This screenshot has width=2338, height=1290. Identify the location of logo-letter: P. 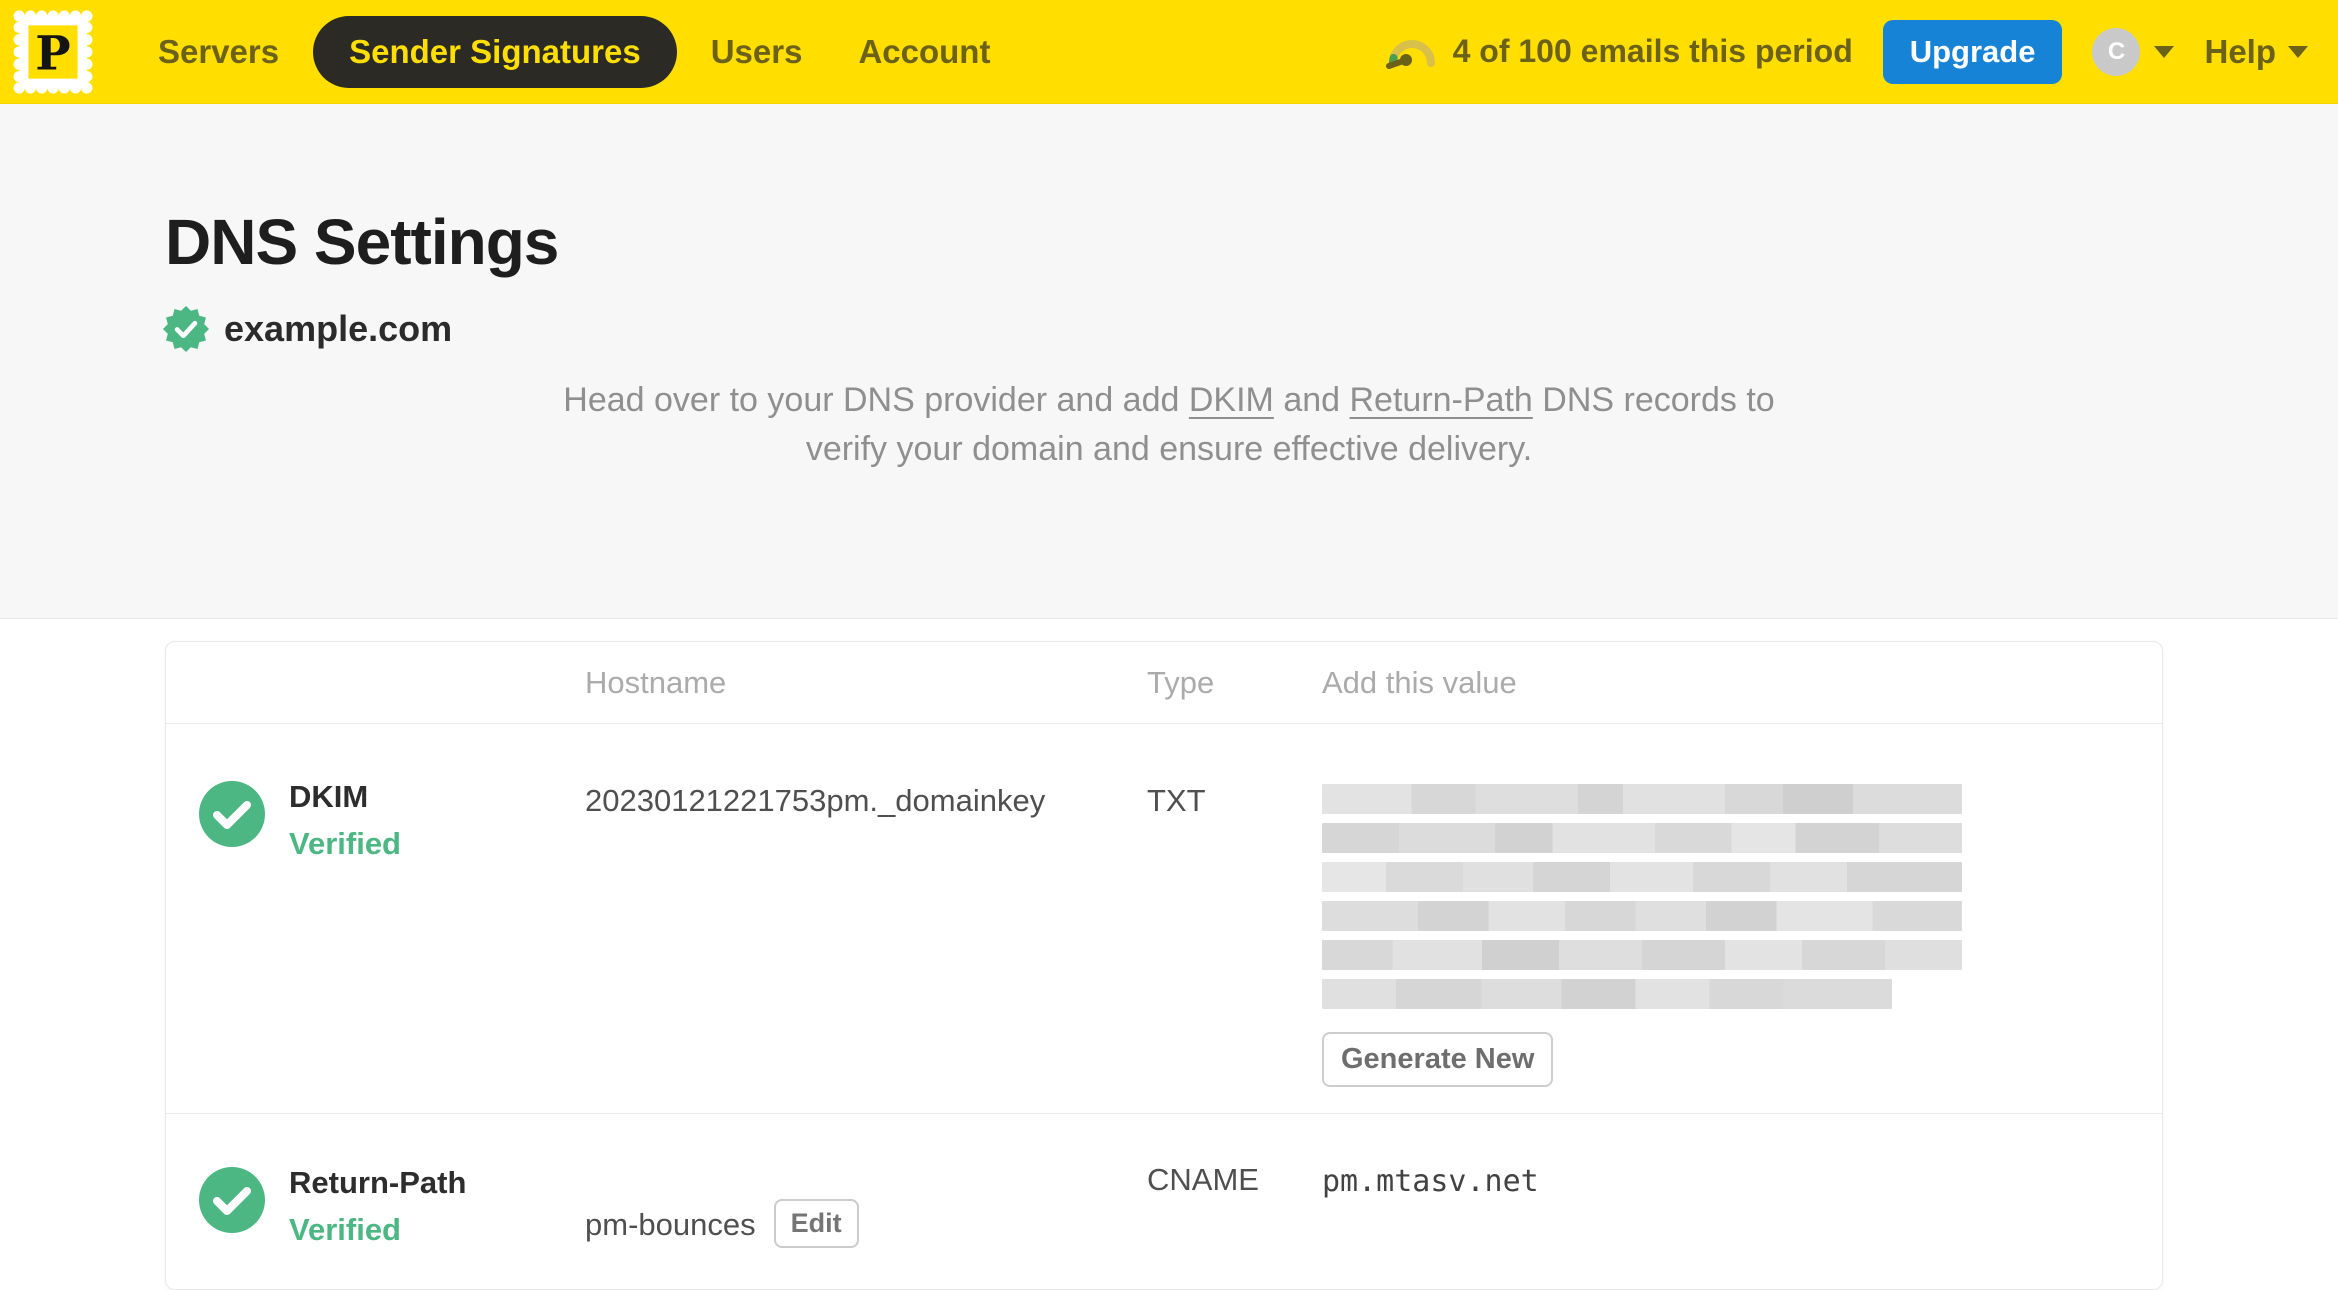
(52, 53).